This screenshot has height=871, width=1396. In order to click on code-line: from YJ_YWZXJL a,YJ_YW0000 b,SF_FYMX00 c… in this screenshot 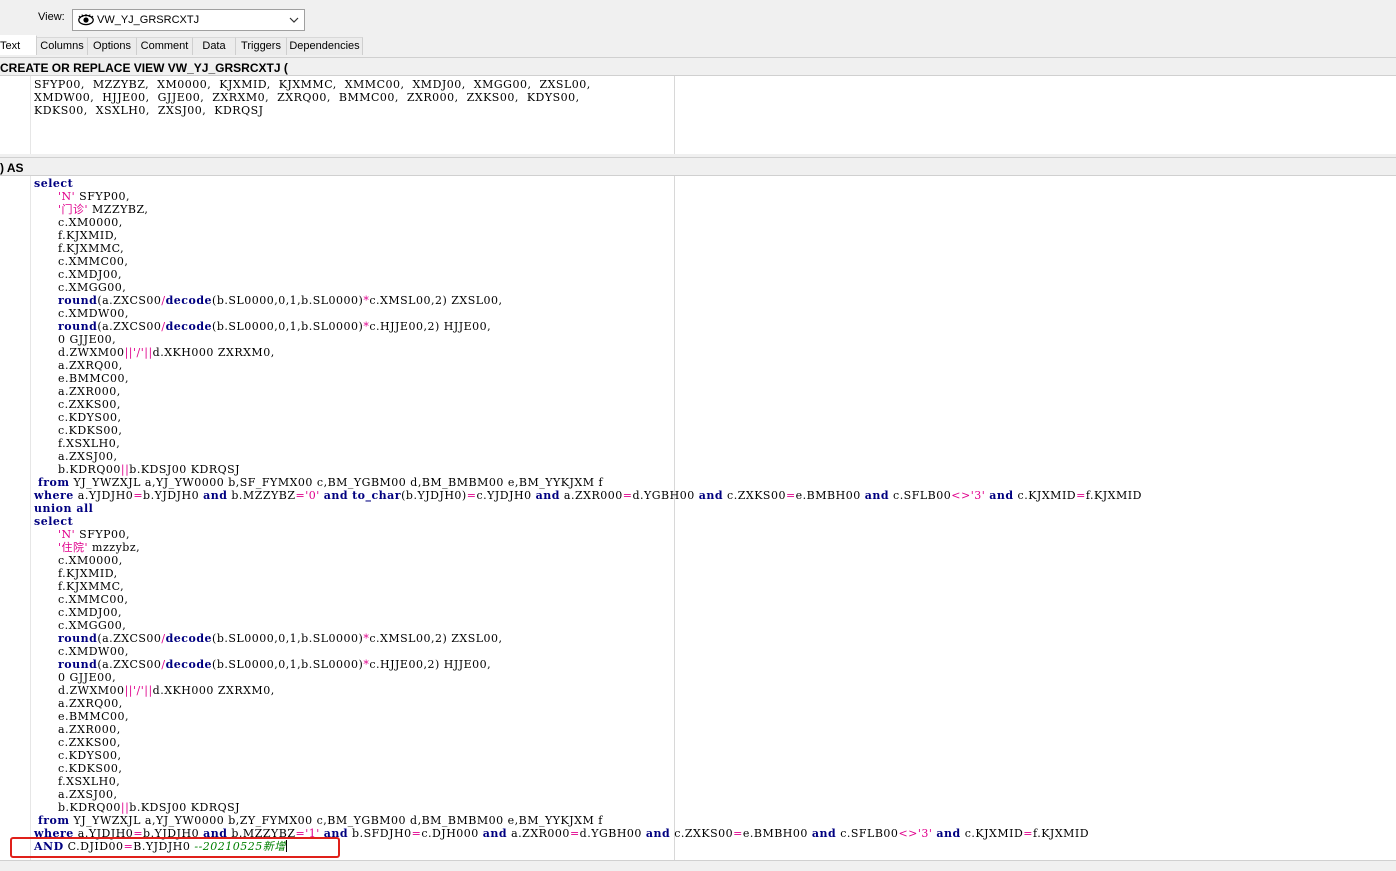, I will do `click(588, 482)`.